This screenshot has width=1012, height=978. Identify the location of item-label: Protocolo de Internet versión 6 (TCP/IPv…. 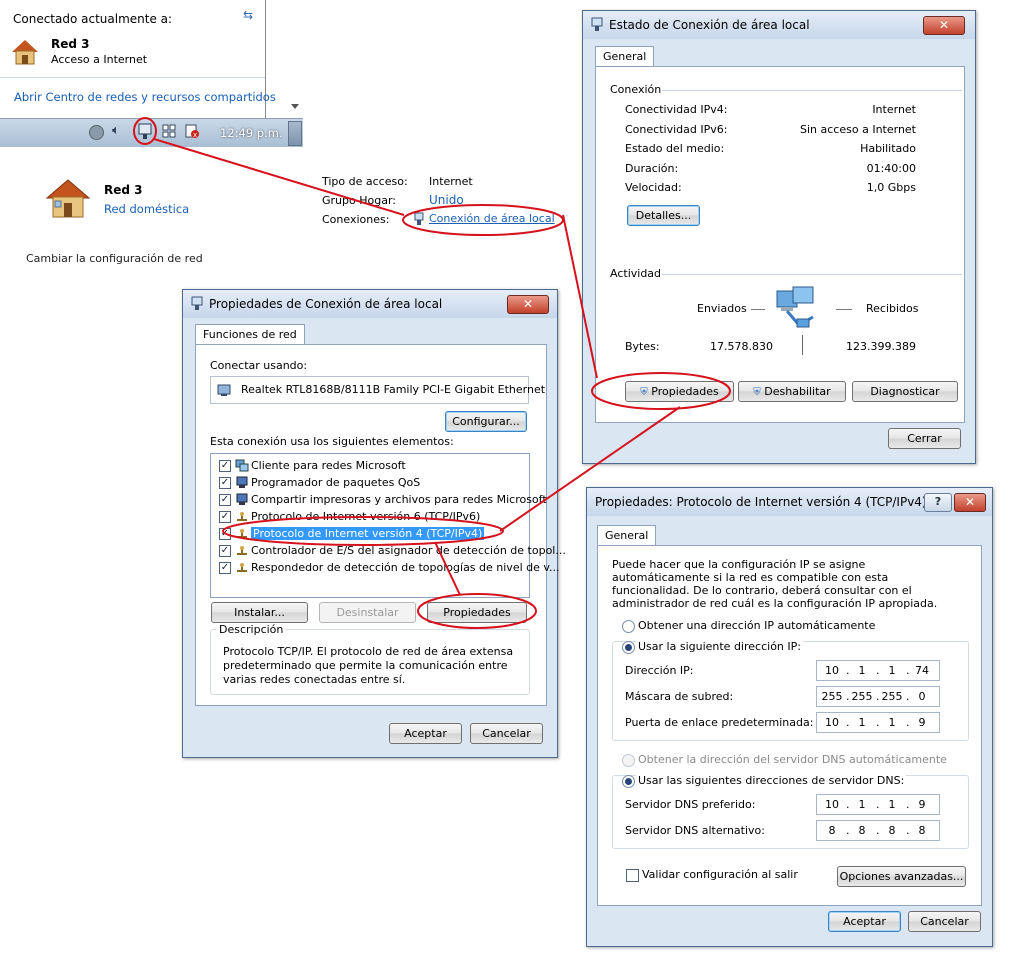
(366, 516).